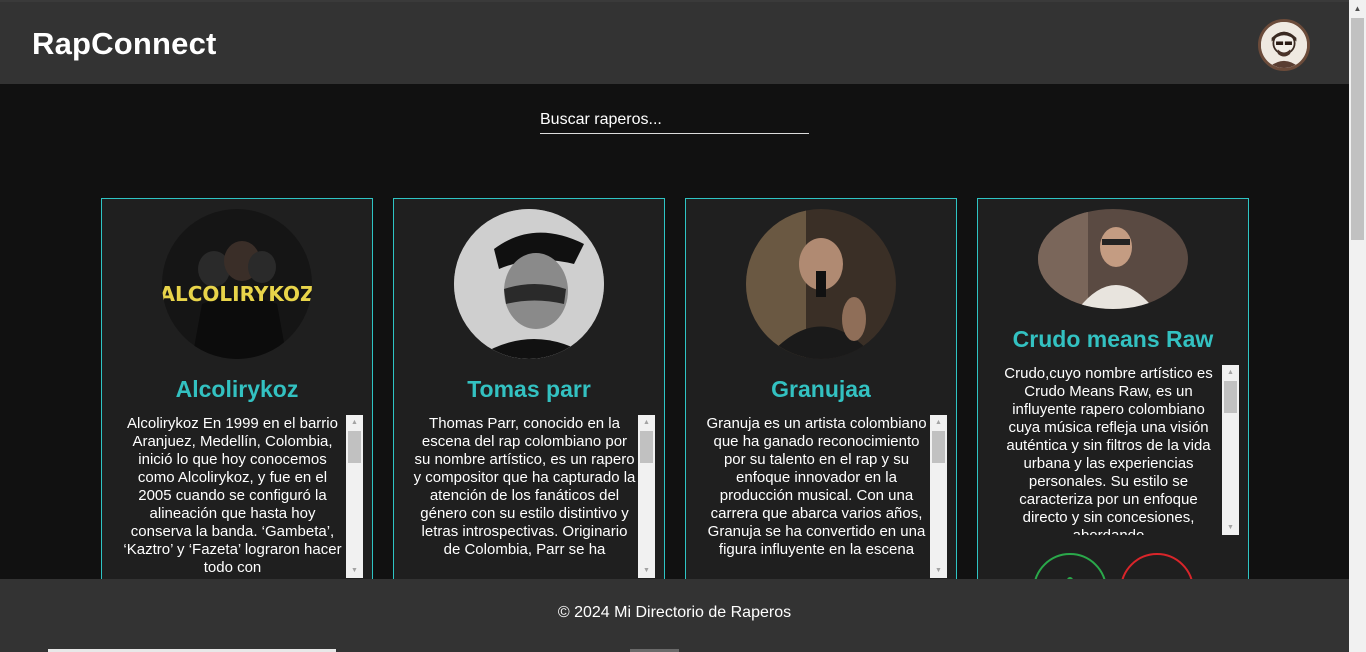 The width and height of the screenshot is (1366, 652). What do you see at coordinates (674, 120) in the screenshot?
I see `search-input` at bounding box center [674, 120].